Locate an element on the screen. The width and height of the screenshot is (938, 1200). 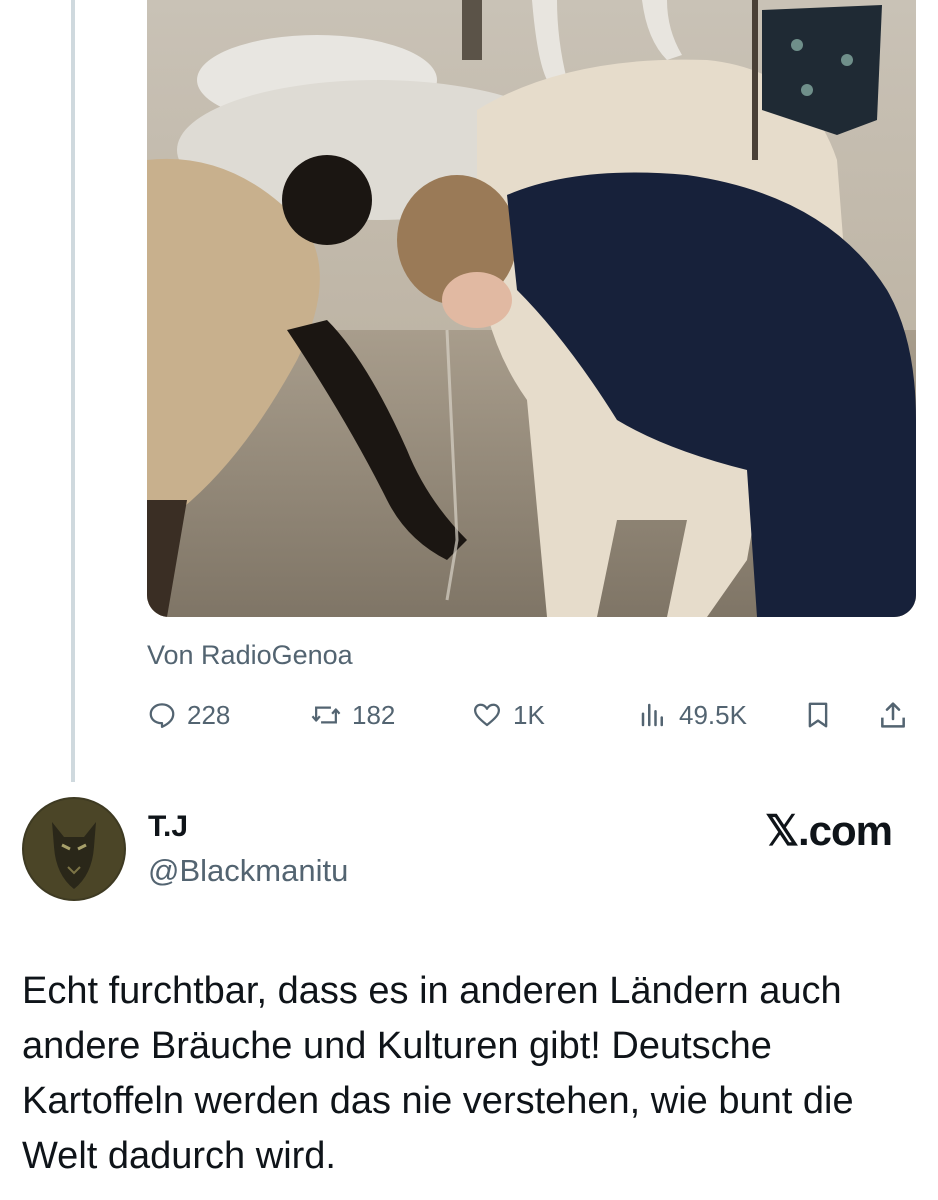
like-count: 1K is located at coordinates (529, 714).